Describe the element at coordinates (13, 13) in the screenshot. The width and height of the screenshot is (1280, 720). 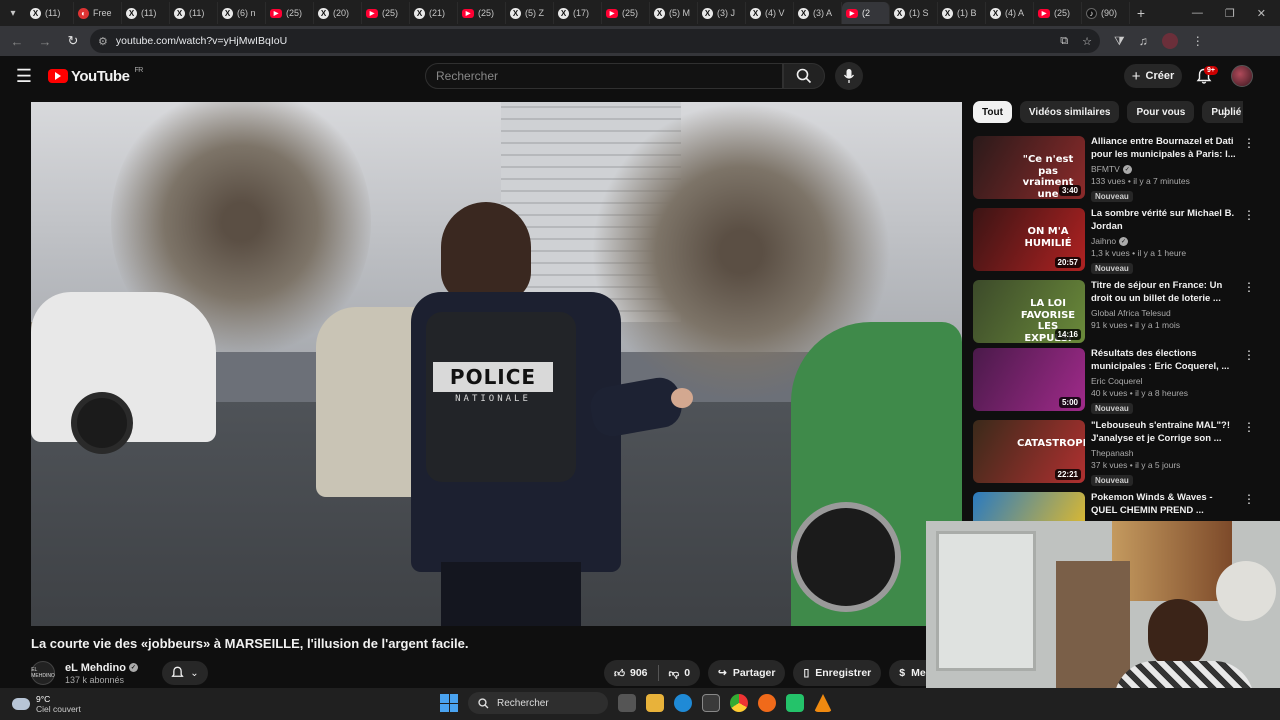
I see `tab-search-chevron-icon: ▾` at that location.